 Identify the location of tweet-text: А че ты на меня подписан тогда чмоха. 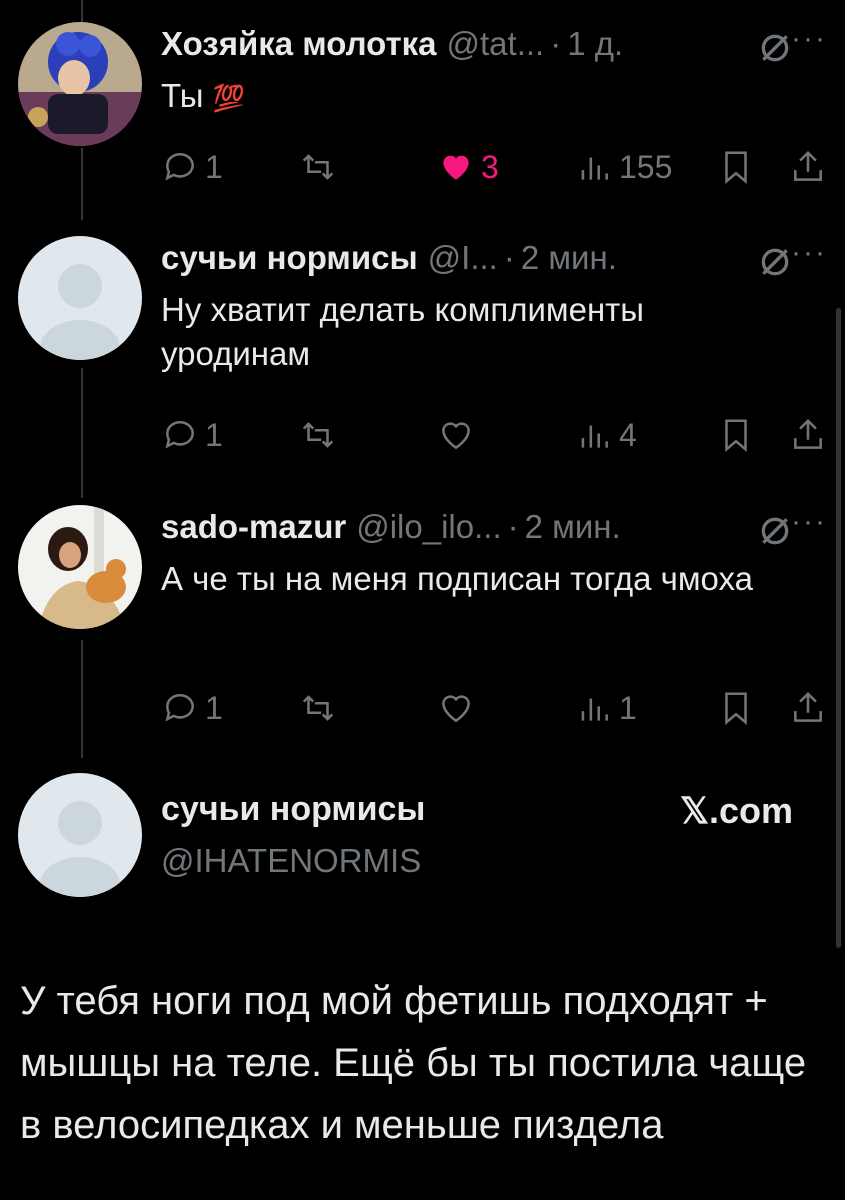
(457, 578).